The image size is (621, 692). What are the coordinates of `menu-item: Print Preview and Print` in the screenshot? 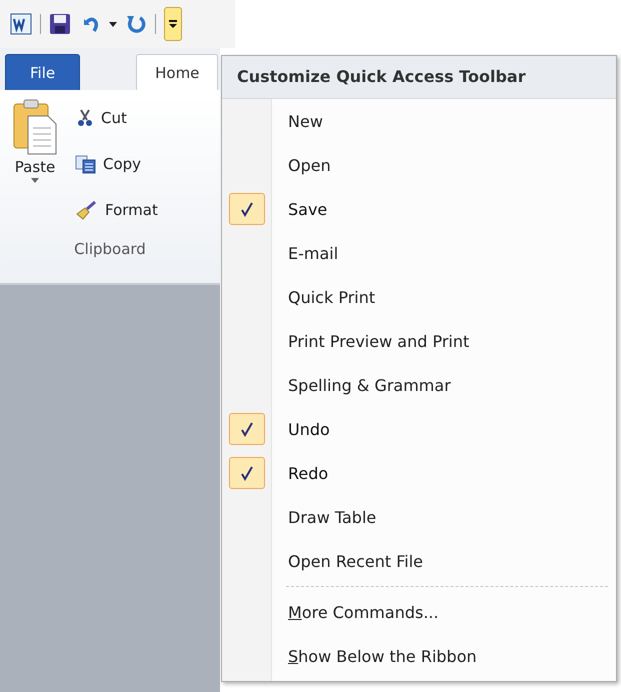 It's located at (419, 341).